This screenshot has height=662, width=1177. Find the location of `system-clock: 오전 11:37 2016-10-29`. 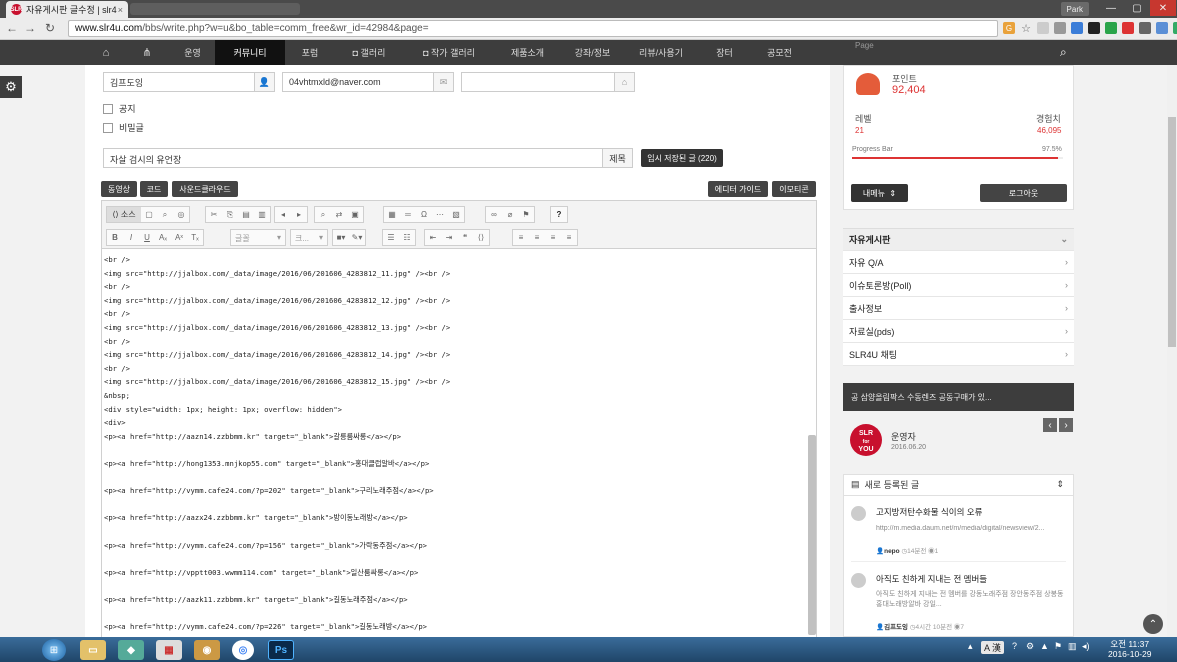

system-clock: 오전 11:37 2016-10-29 is located at coordinates (1129, 649).